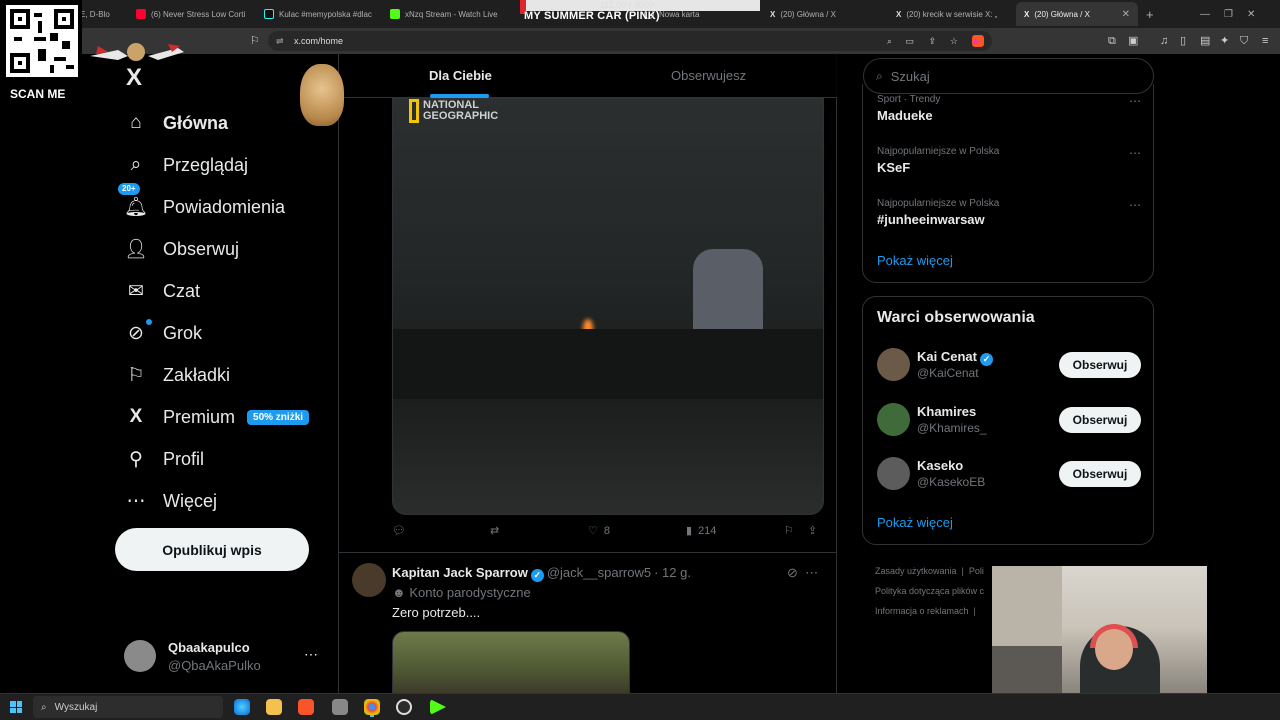  Describe the element at coordinates (460, 75) in the screenshot. I see `tab-for-you: Dla Ciebie` at that location.